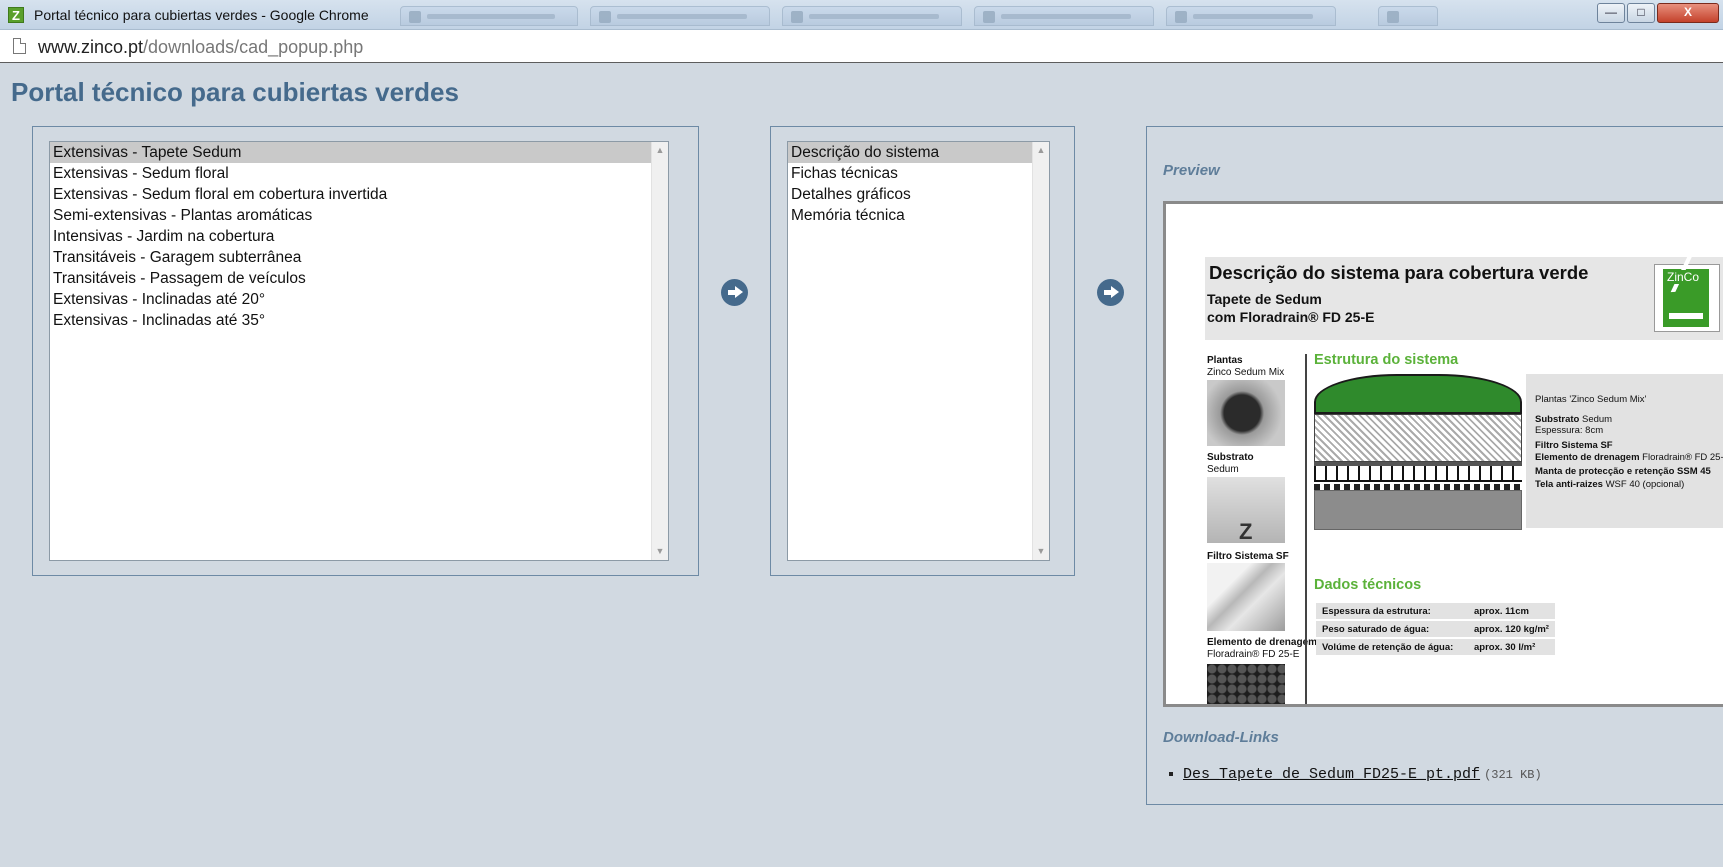 Image resolution: width=1723 pixels, height=867 pixels. I want to click on legend-substrate: Substrato Sedum, so click(1574, 419).